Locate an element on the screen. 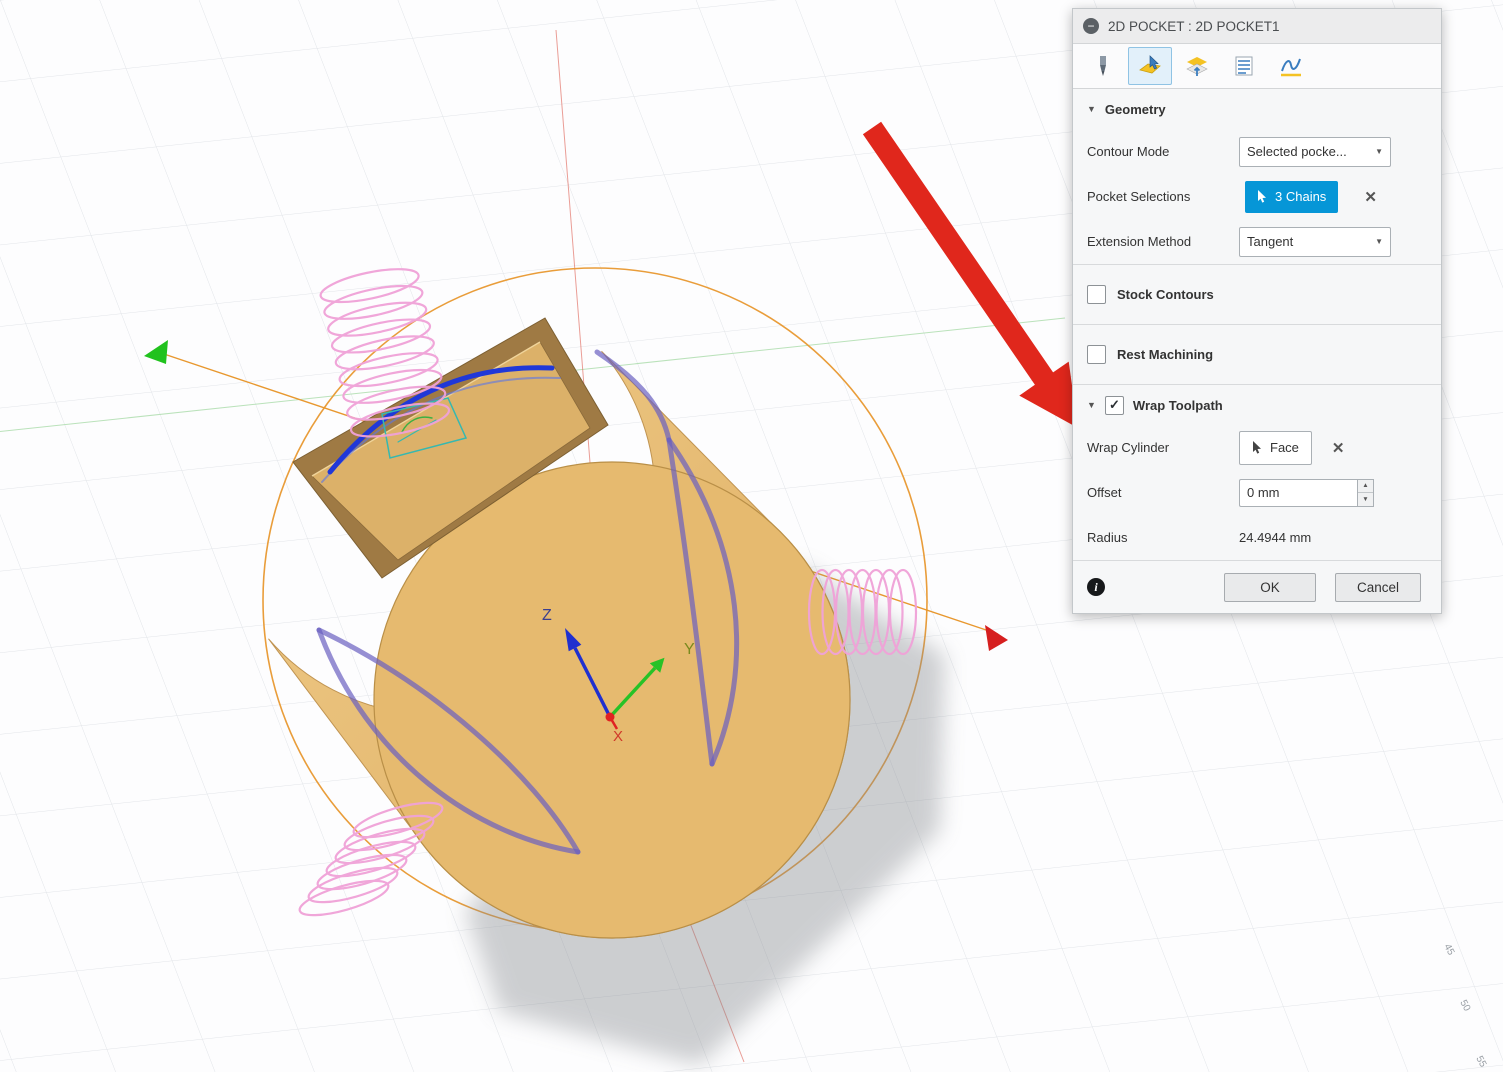 Image resolution: width=1503 pixels, height=1072 pixels. dialog-tab-strip is located at coordinates (1257, 66).